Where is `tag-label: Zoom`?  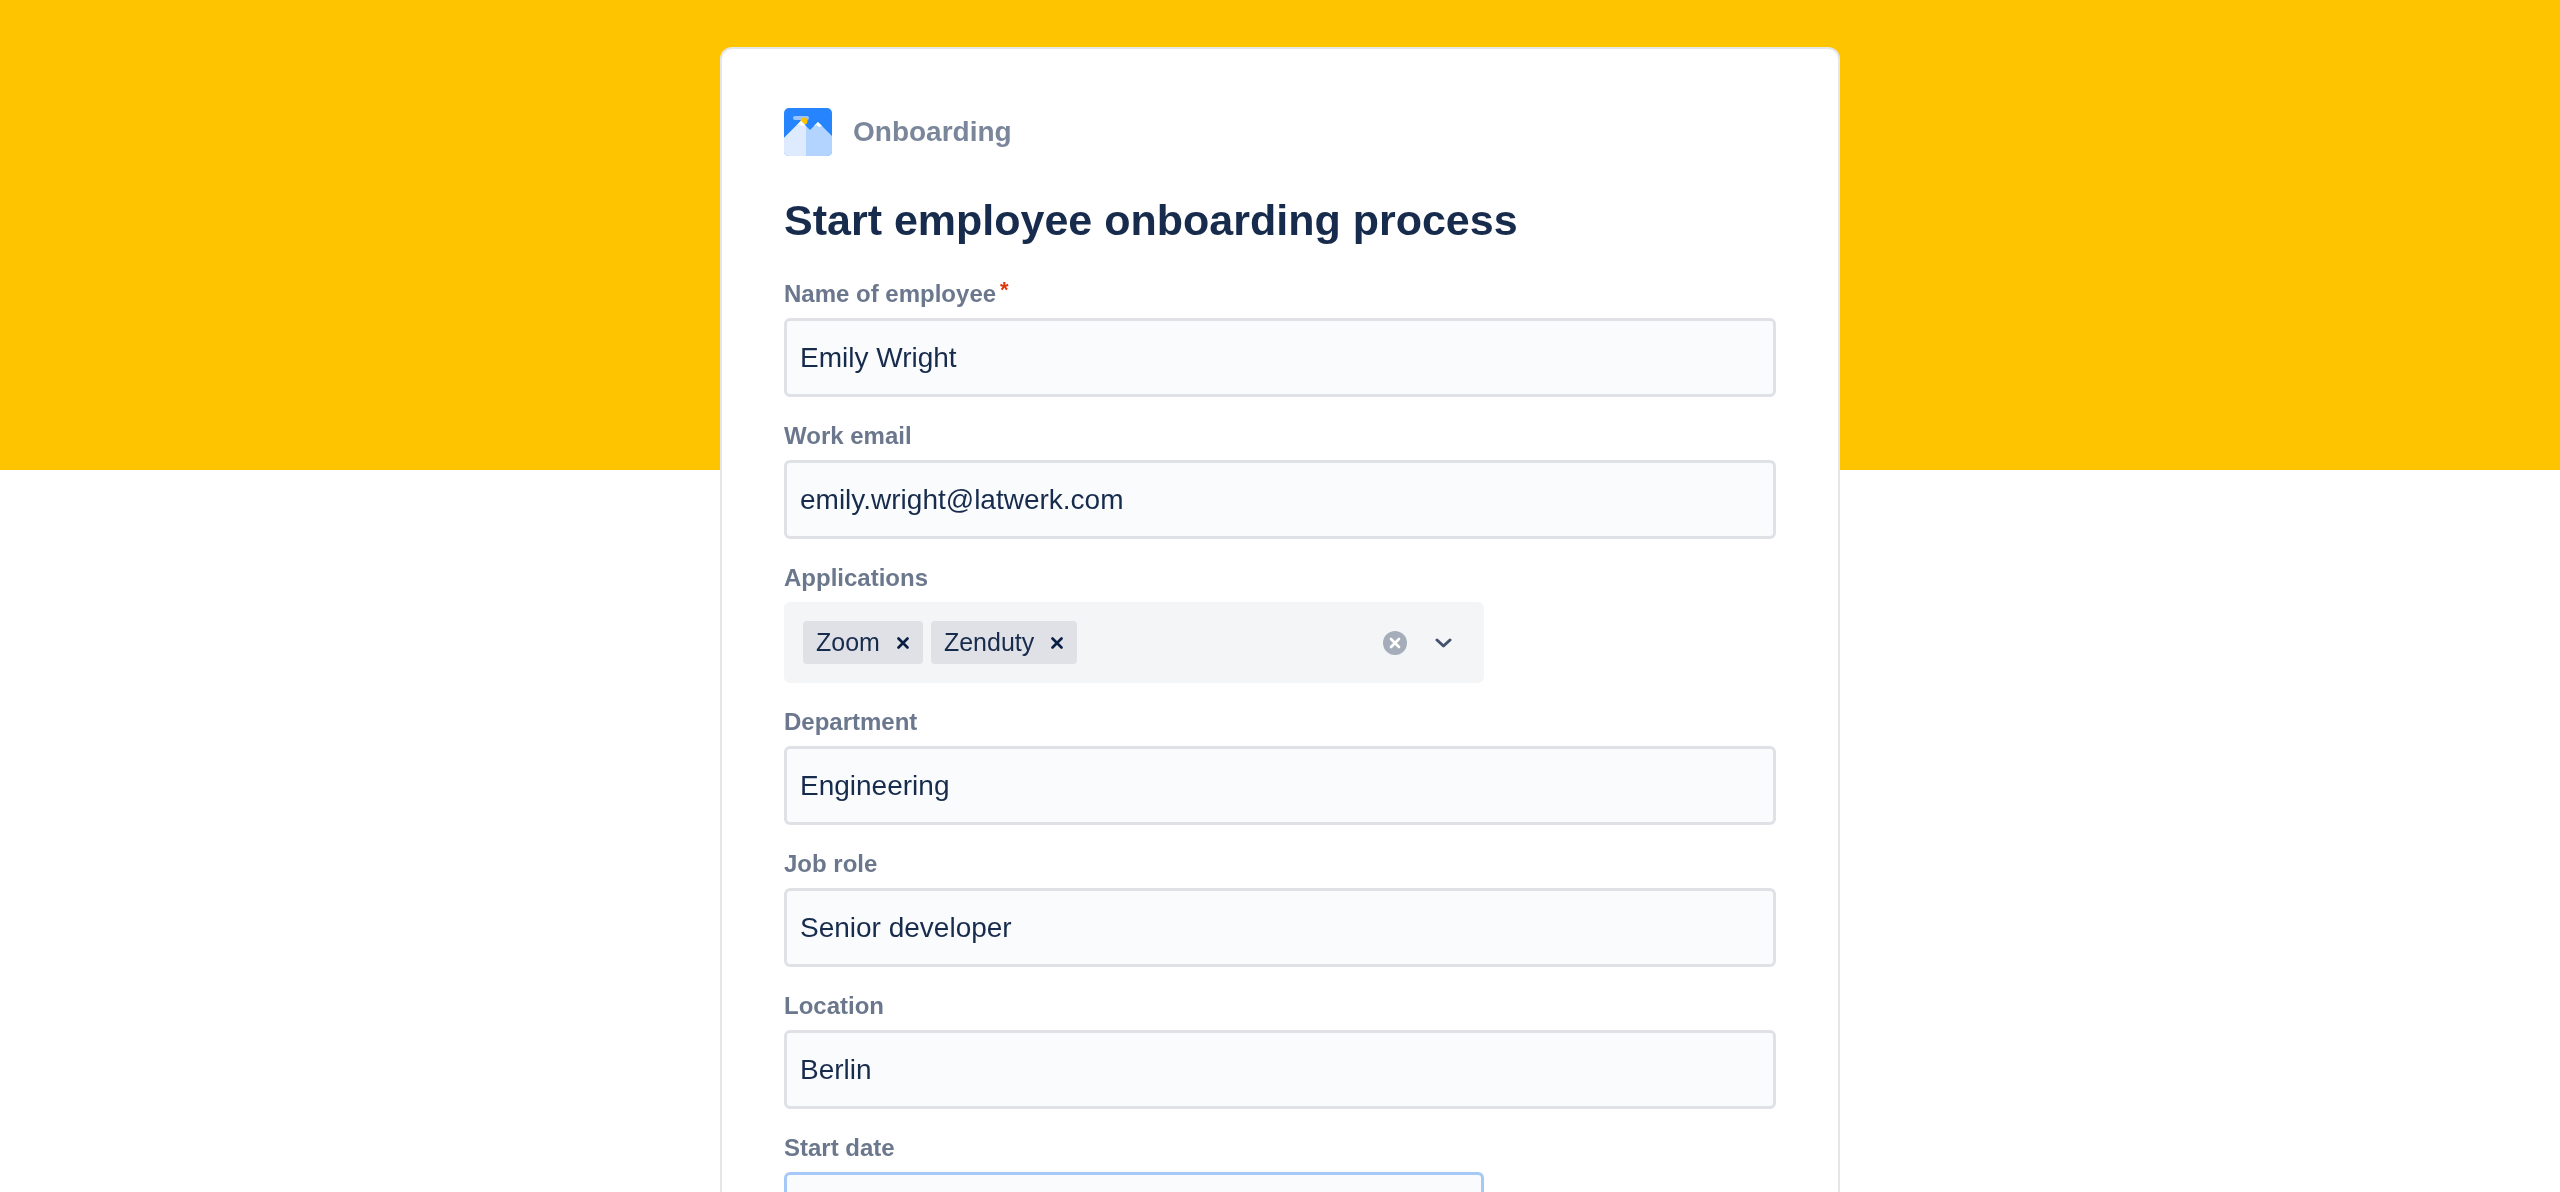 tag-label: Zoom is located at coordinates (848, 642).